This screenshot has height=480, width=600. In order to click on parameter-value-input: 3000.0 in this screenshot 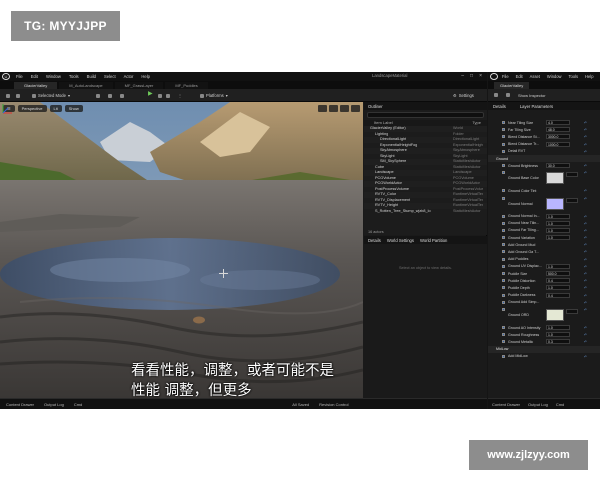, I will do `click(558, 137)`.